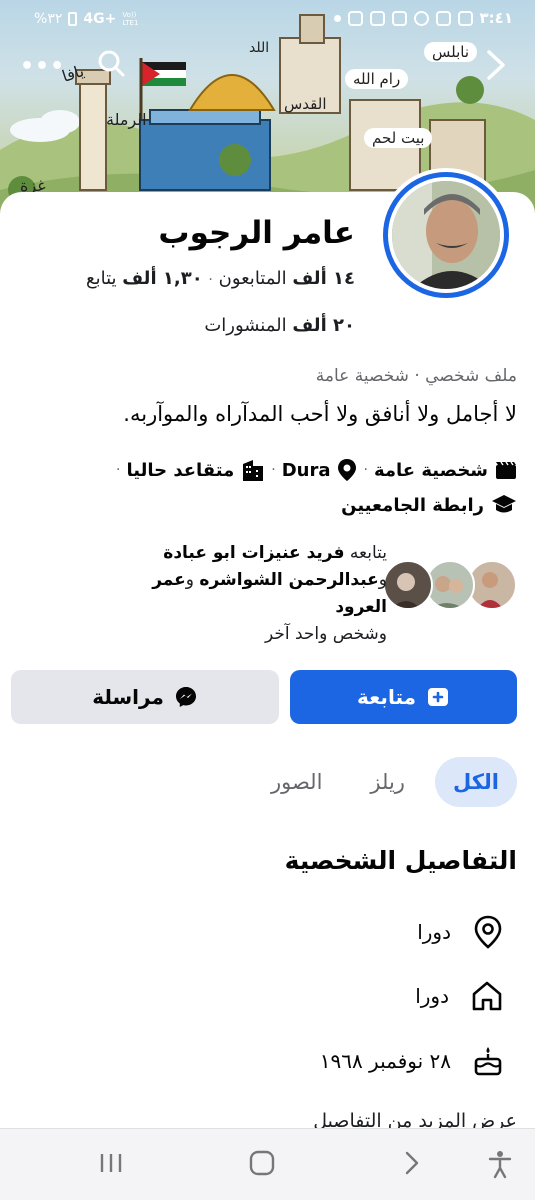 The width and height of the screenshot is (535, 1200). I want to click on detail-current-city: دورا, so click(460, 932).